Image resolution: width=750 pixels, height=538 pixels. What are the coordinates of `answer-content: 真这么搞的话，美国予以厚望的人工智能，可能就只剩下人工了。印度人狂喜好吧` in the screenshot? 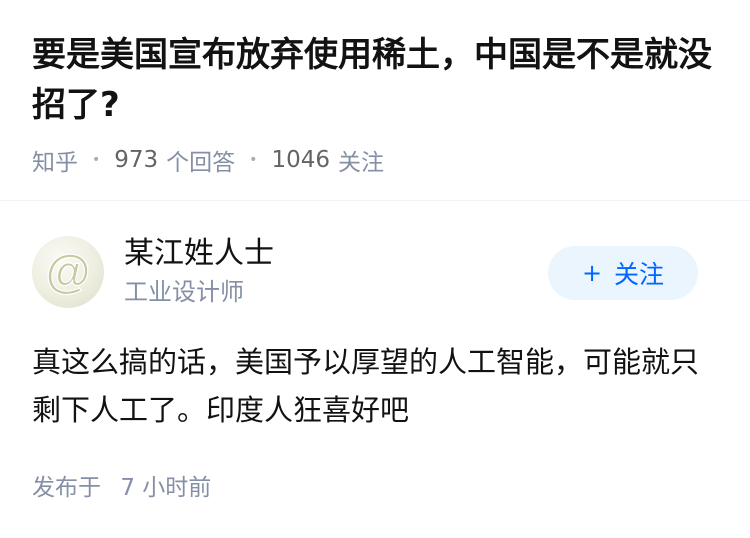 It's located at (366, 386).